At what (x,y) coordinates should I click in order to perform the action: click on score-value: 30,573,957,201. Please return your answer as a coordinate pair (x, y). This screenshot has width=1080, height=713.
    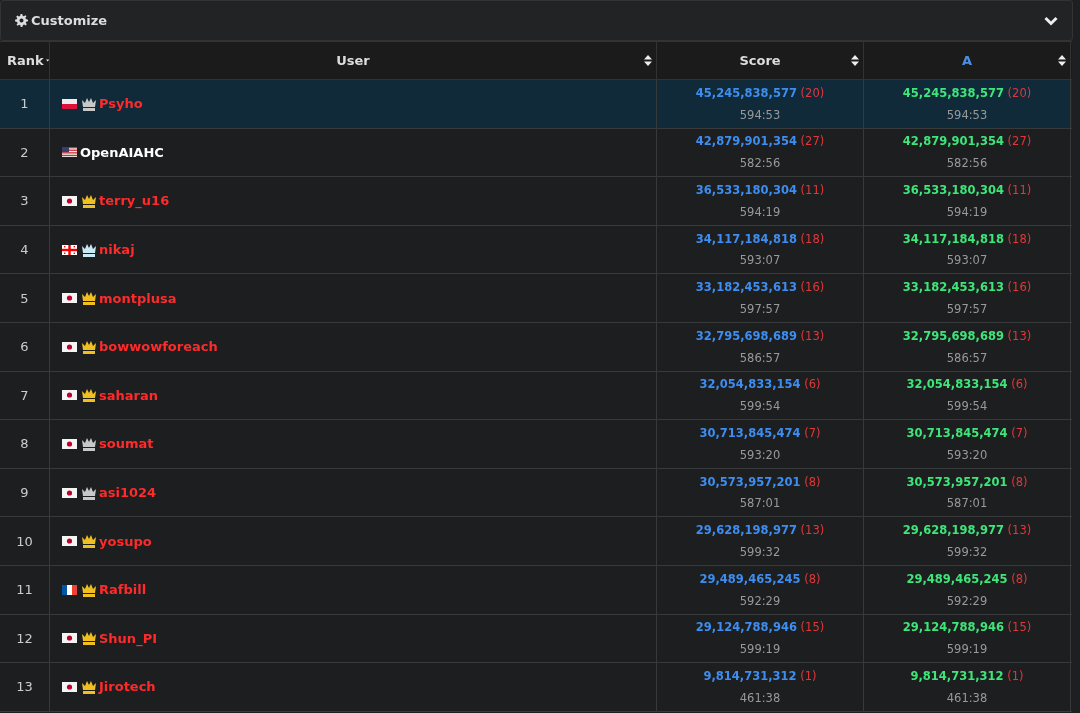
    Looking at the image, I should click on (957, 481).